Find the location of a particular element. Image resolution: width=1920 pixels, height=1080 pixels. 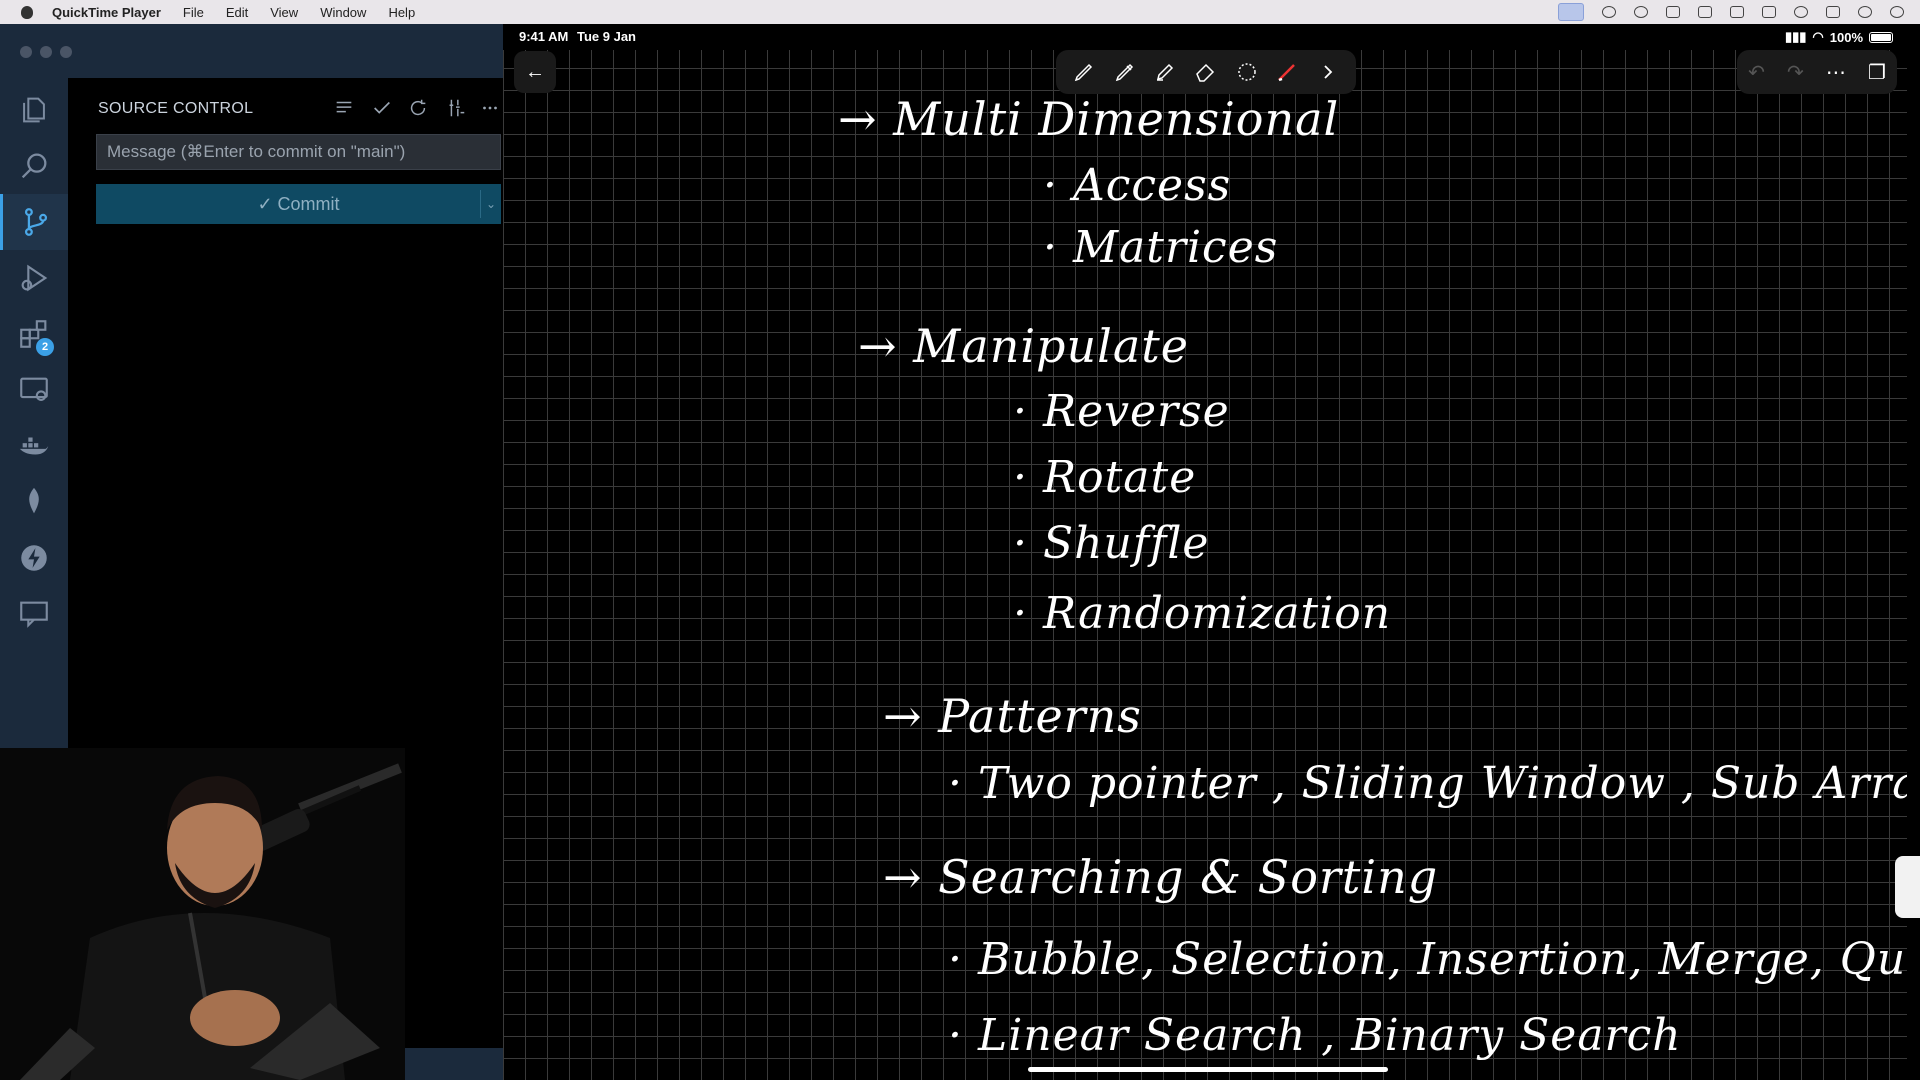

display-icon is located at coordinates (1769, 12).